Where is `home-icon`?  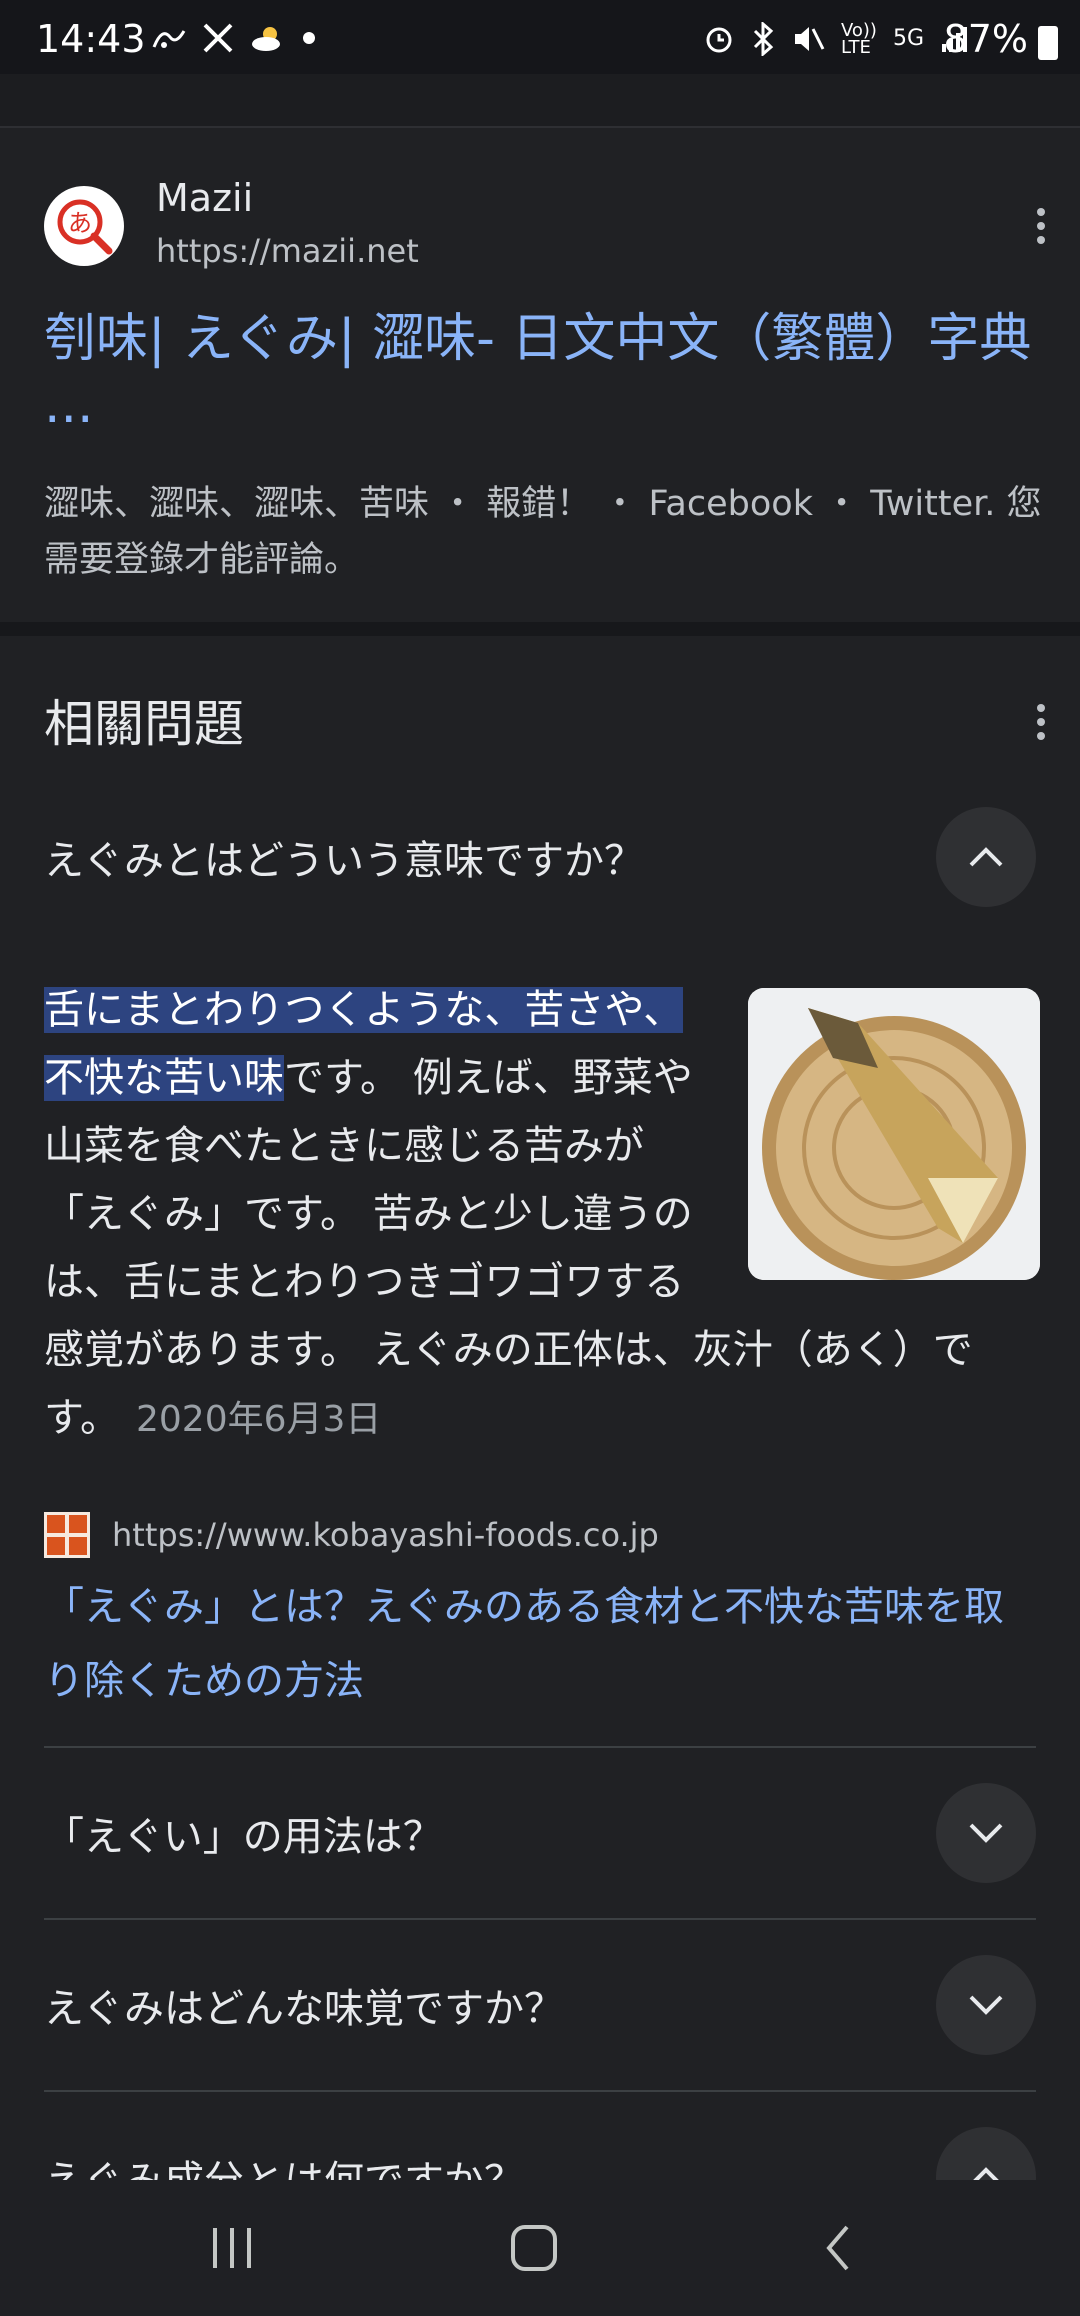
home-icon is located at coordinates (534, 2248).